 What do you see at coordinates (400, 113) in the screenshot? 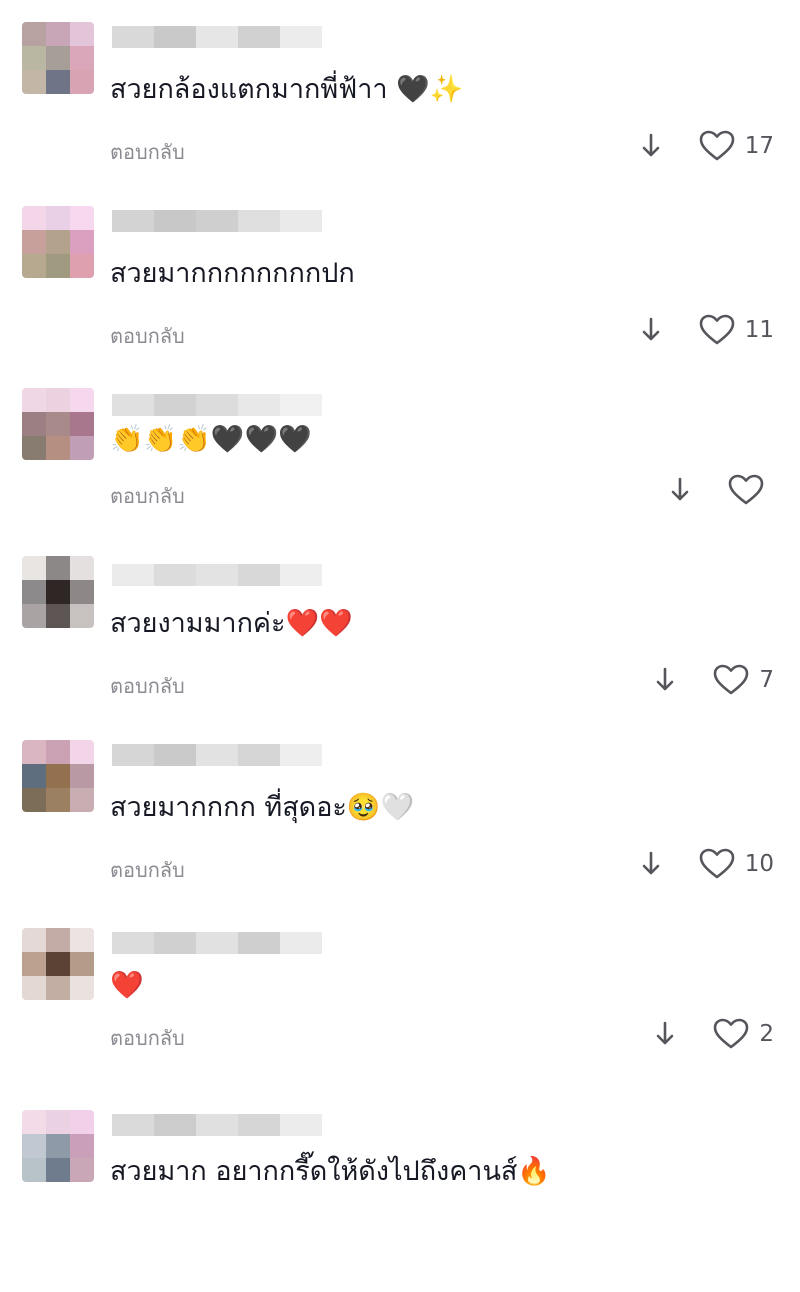
I see `comment-item: สวยกล้องแตกมากพี่ฟ้าา 🖤✨ ตอบกลับ 17` at bounding box center [400, 113].